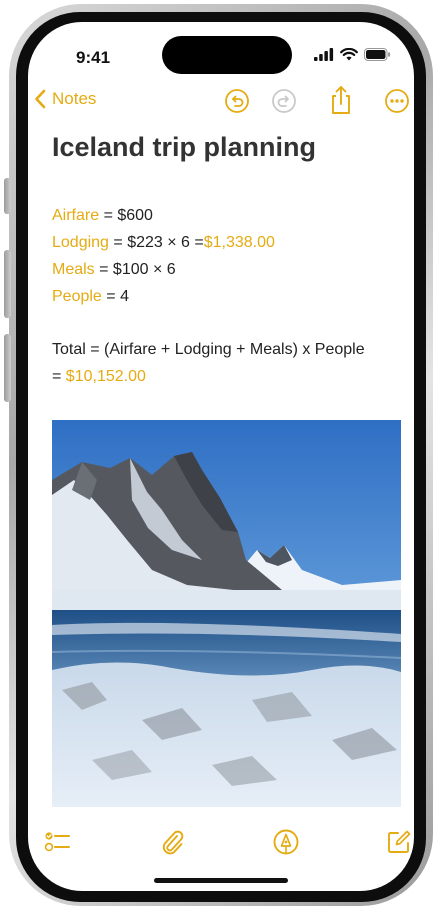  Describe the element at coordinates (399, 842) in the screenshot. I see `compose-icon` at that location.